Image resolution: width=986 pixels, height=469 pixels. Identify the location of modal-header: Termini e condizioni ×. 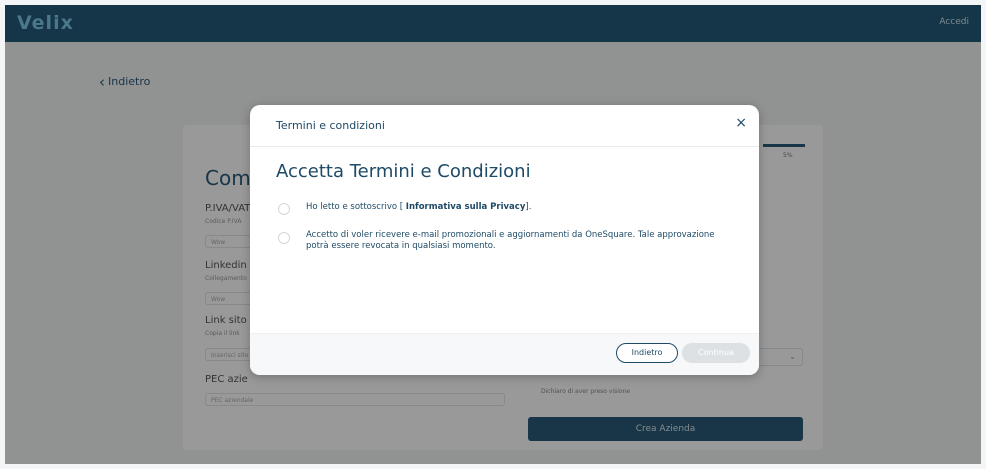
(504, 126).